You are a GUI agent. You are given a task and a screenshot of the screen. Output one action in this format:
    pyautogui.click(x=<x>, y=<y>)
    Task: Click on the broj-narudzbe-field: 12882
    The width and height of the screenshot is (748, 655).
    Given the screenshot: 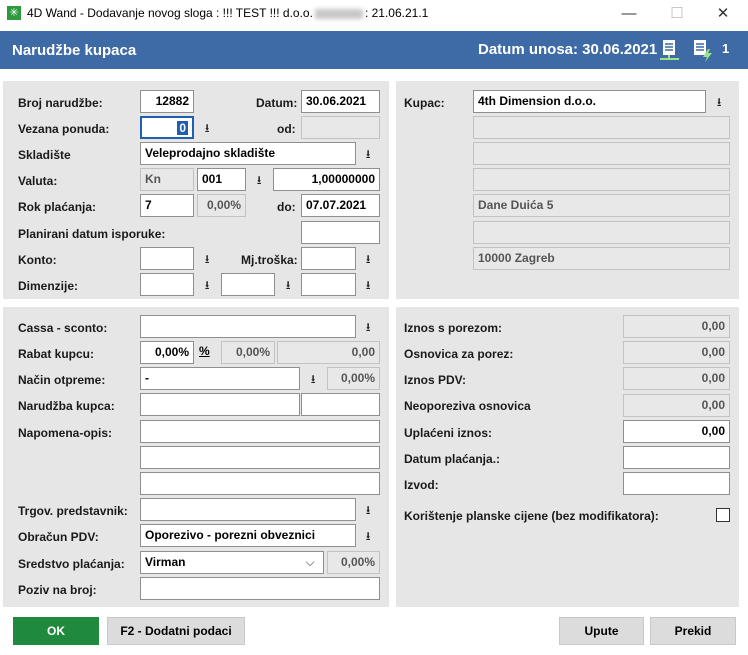 What is the action you would take?
    pyautogui.click(x=167, y=101)
    